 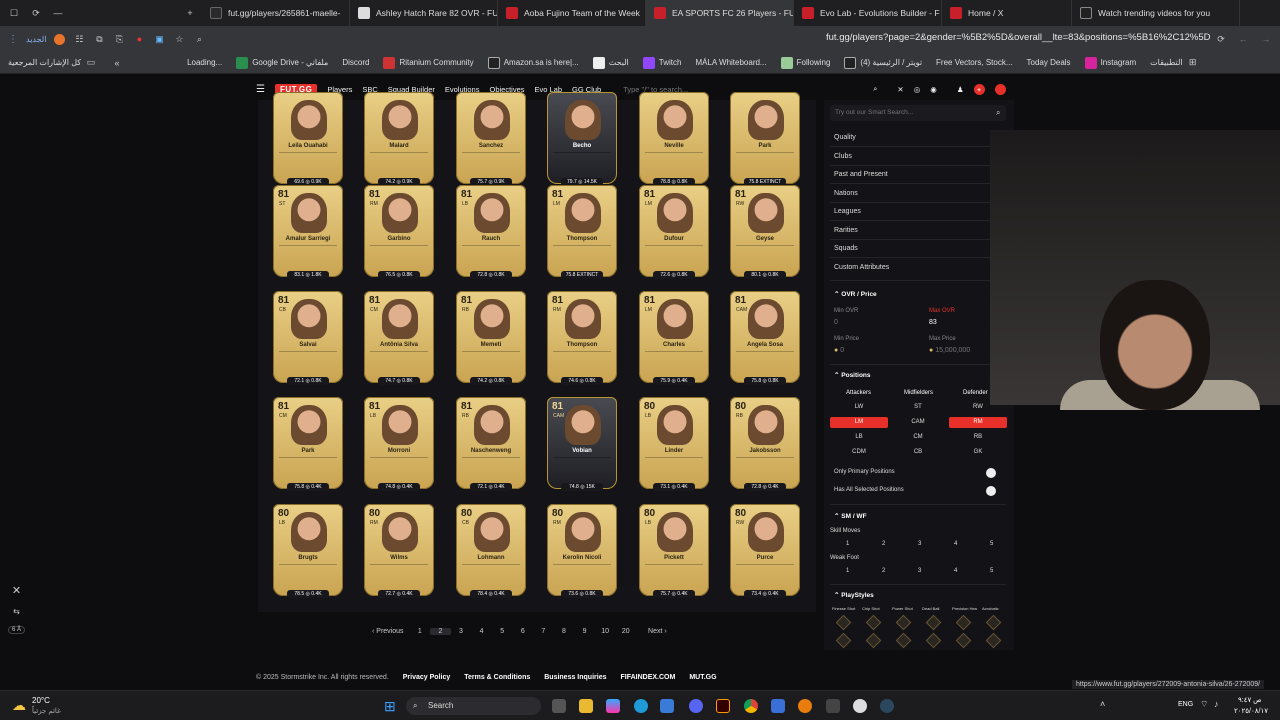 What do you see at coordinates (918, 422) in the screenshot?
I see `position-cam-button: CAM` at bounding box center [918, 422].